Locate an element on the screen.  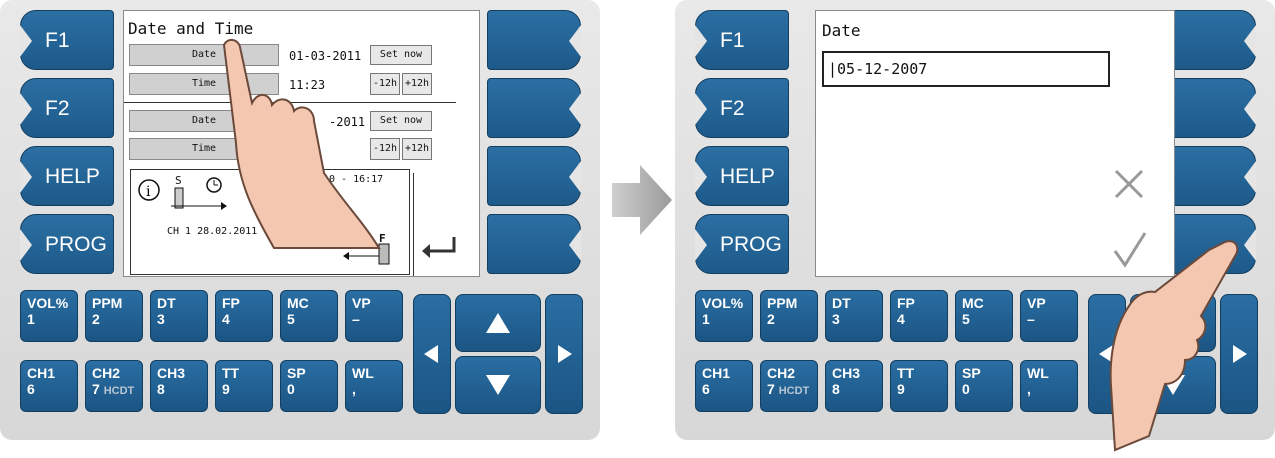
softkey-help-right-panel: HELP is located at coordinates (742, 176).